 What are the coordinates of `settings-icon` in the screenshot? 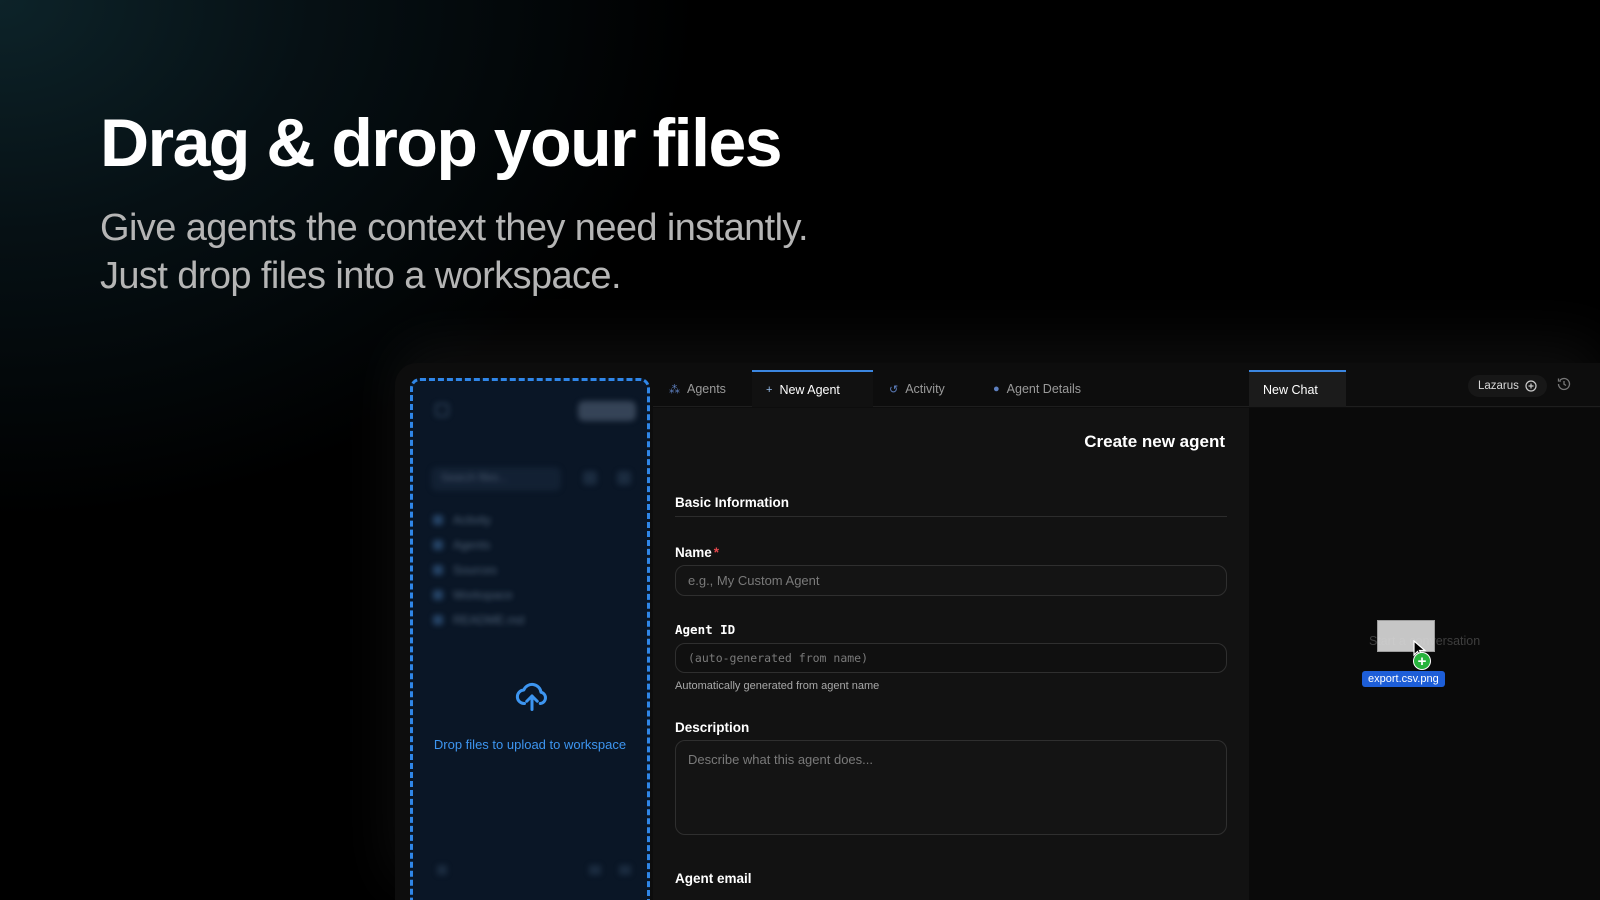 It's located at (442, 870).